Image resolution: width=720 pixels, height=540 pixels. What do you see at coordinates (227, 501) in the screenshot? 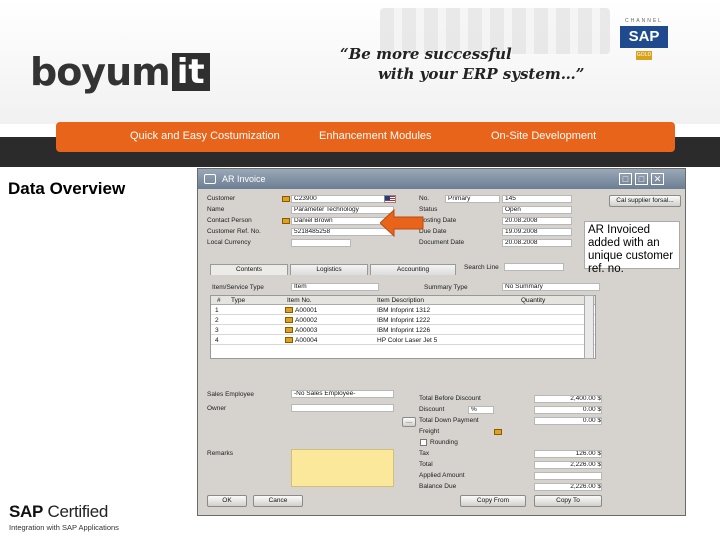
I see `ok-button: OK` at bounding box center [227, 501].